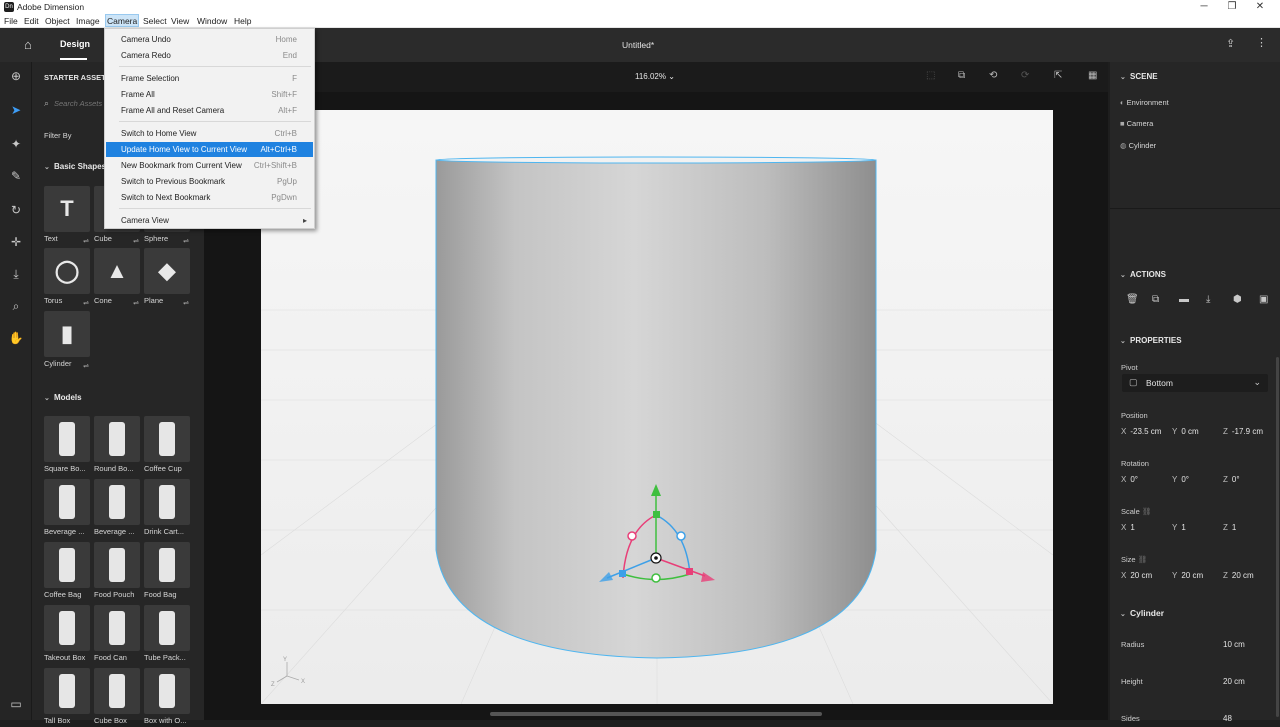 This screenshot has height=727, width=1280. I want to click on add-icon: ⊕, so click(16, 76).